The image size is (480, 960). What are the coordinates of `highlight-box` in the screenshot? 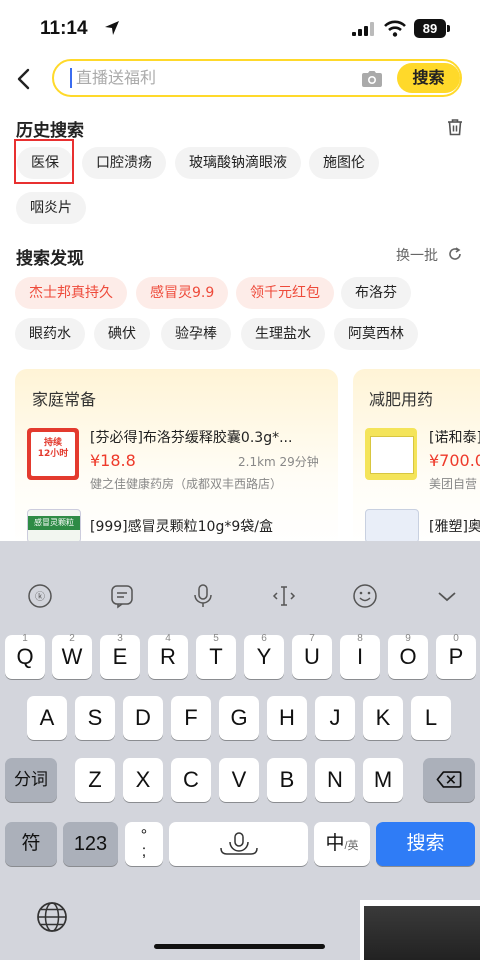 It's located at (44, 161).